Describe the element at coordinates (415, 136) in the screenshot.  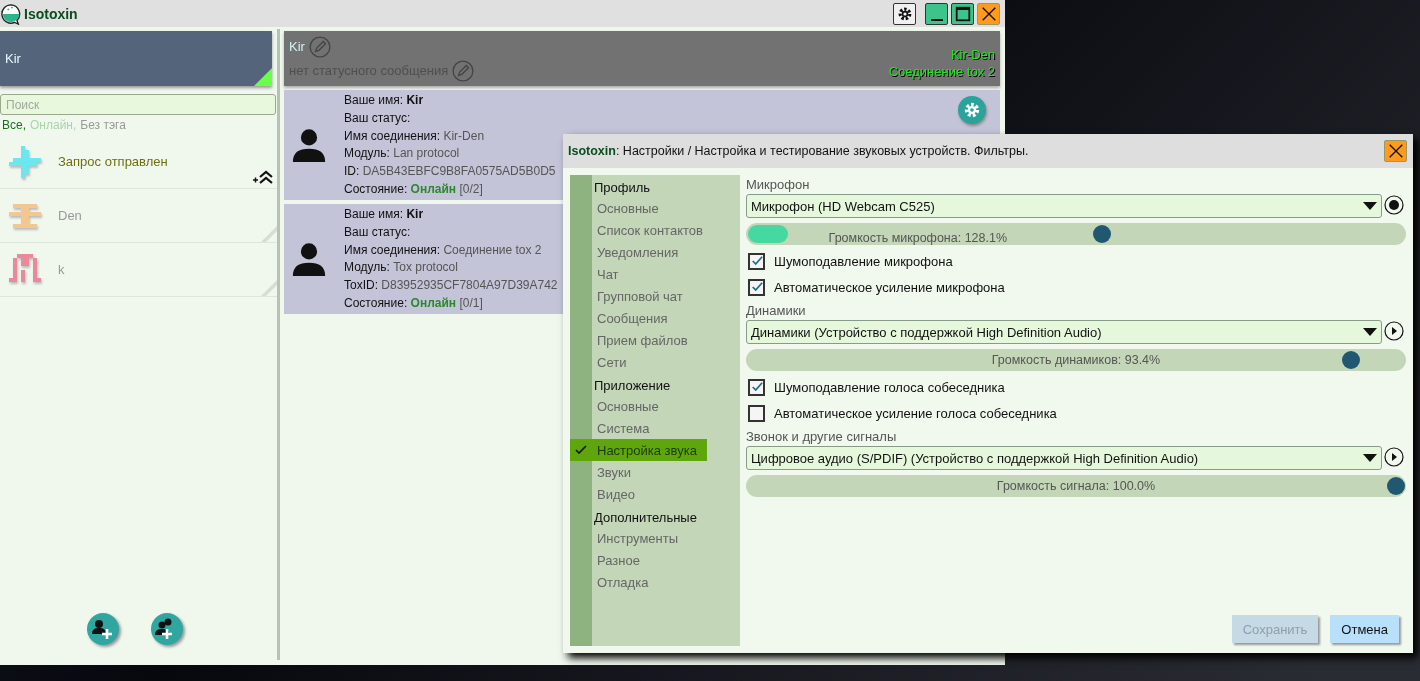
I see `info-line: Имя соединения: Kir-Den` at that location.